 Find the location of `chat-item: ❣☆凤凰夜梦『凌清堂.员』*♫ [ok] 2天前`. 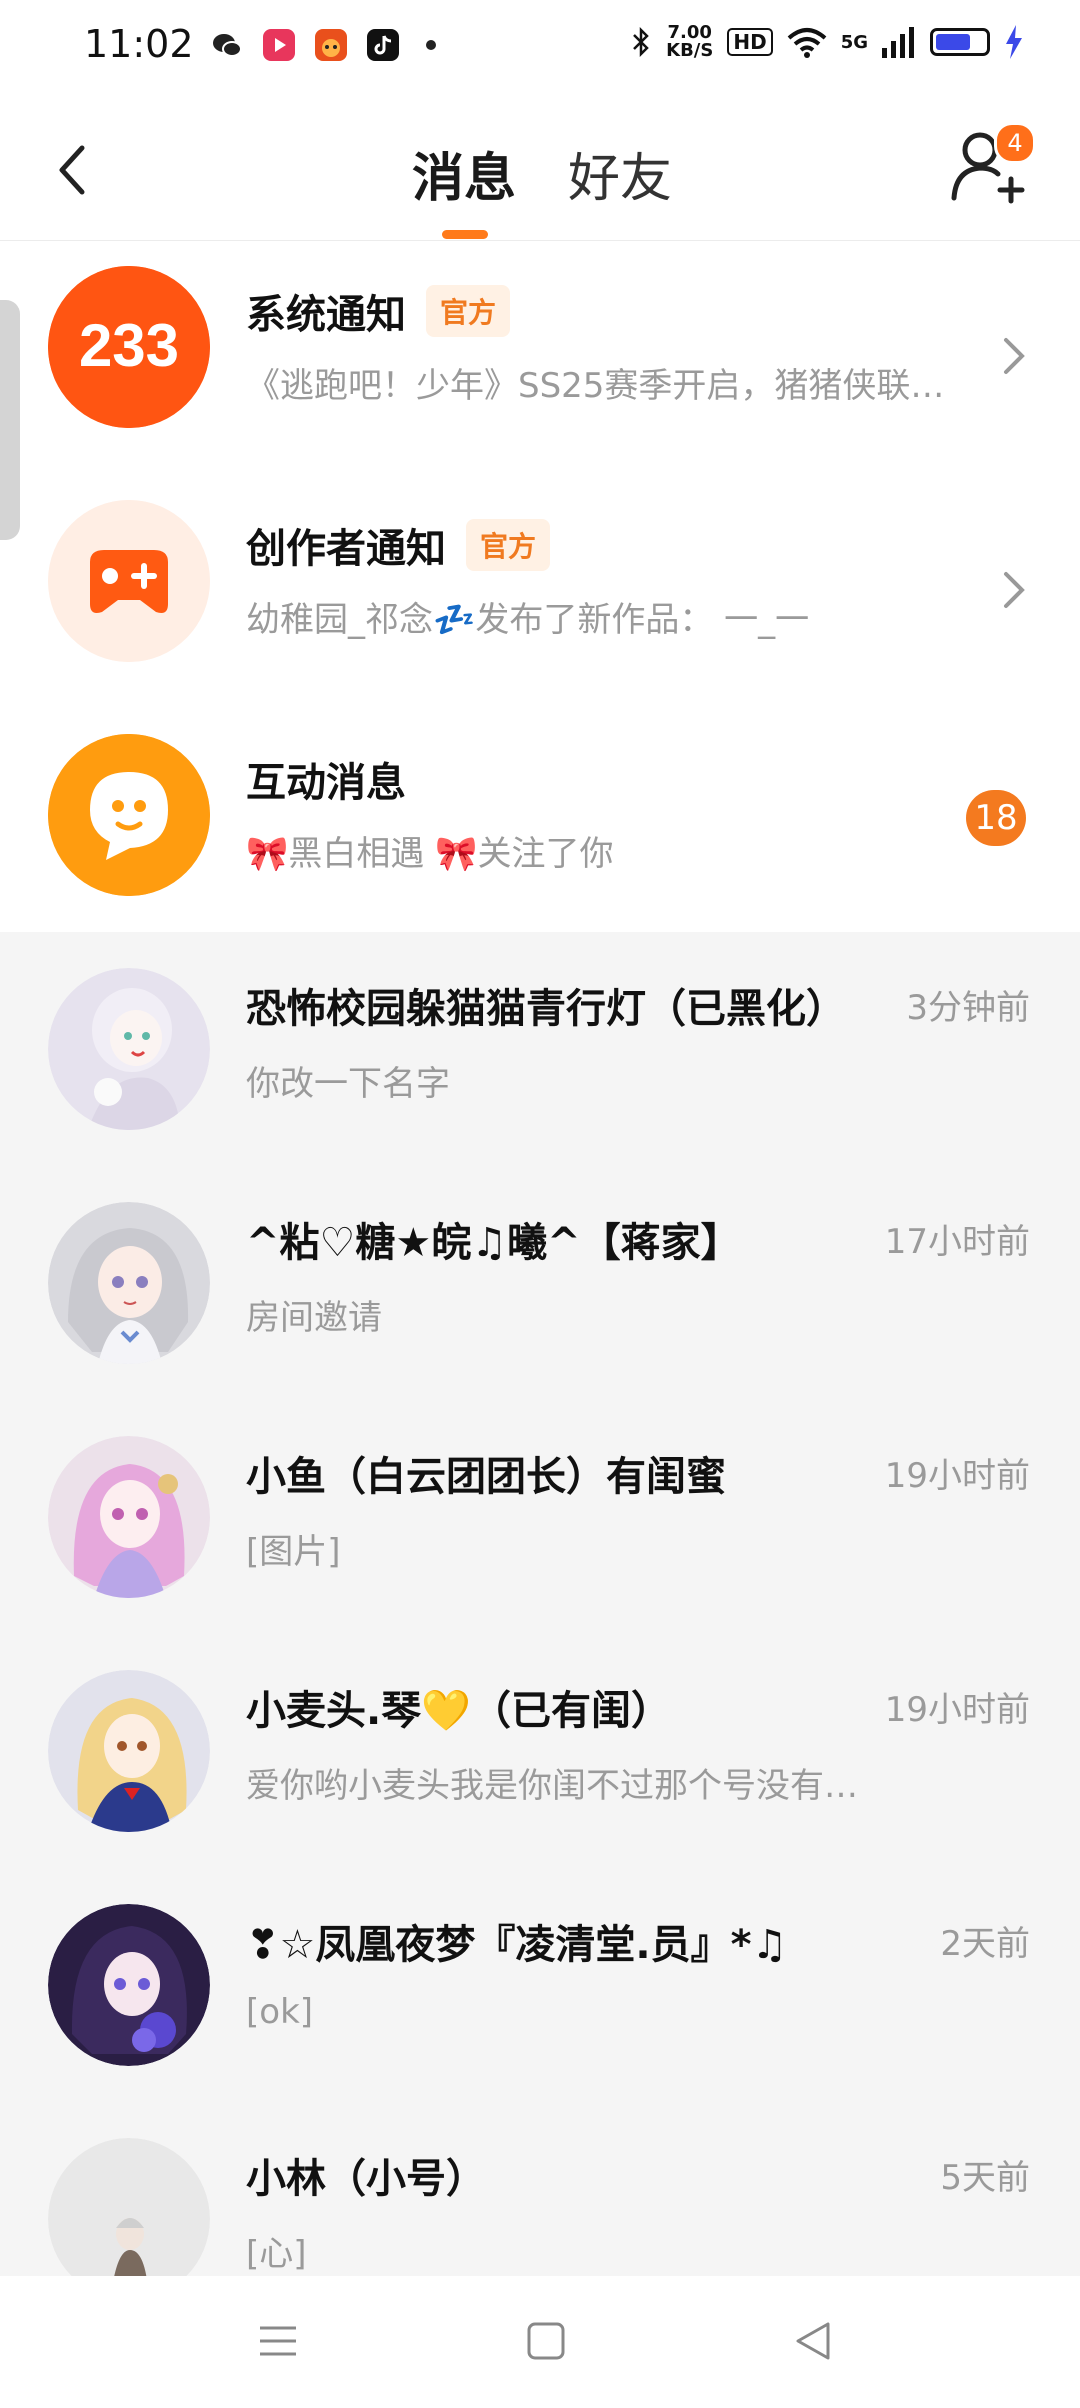

chat-item: ❣☆凤凰夜梦『凌清堂.员』*♫ [ok] 2天前 is located at coordinates (540, 1985).